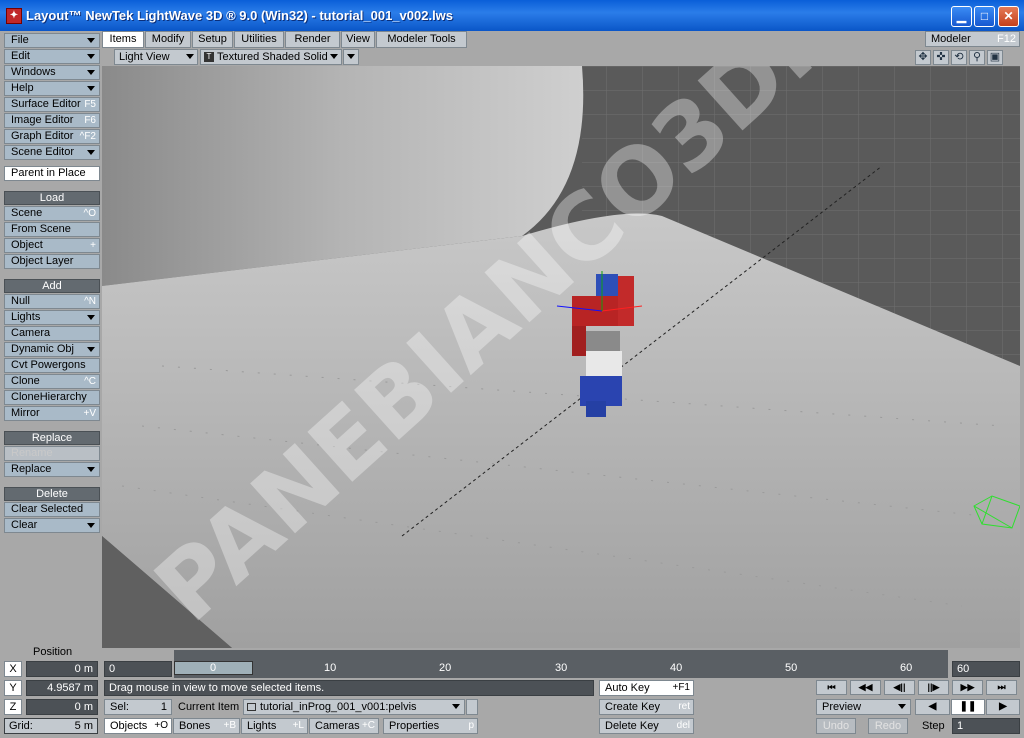 The height and width of the screenshot is (738, 1024). I want to click on first-frame-icon: ⏮, so click(831, 687).